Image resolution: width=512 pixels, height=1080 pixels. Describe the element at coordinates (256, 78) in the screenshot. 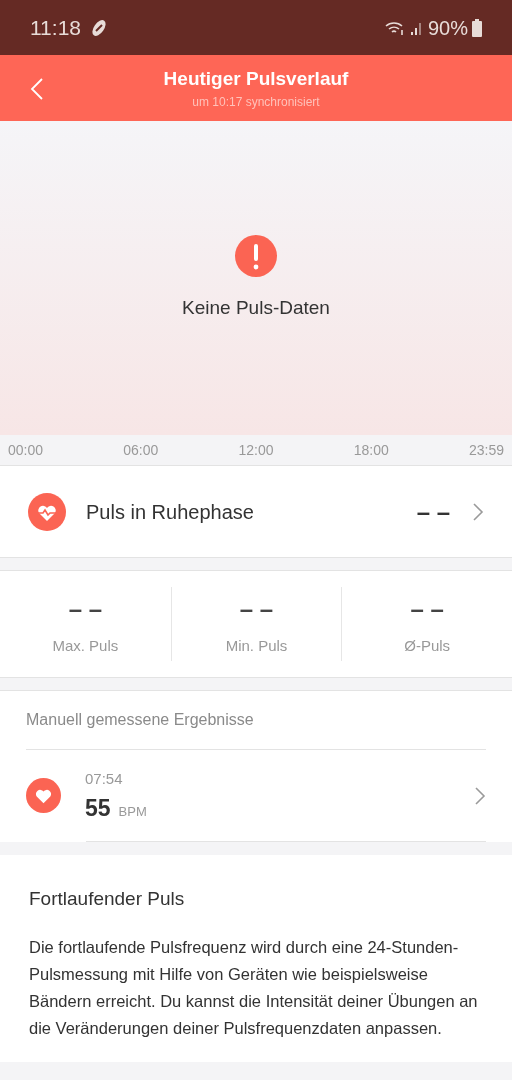

I see `page-title: Heutiger Pulsverlauf` at that location.